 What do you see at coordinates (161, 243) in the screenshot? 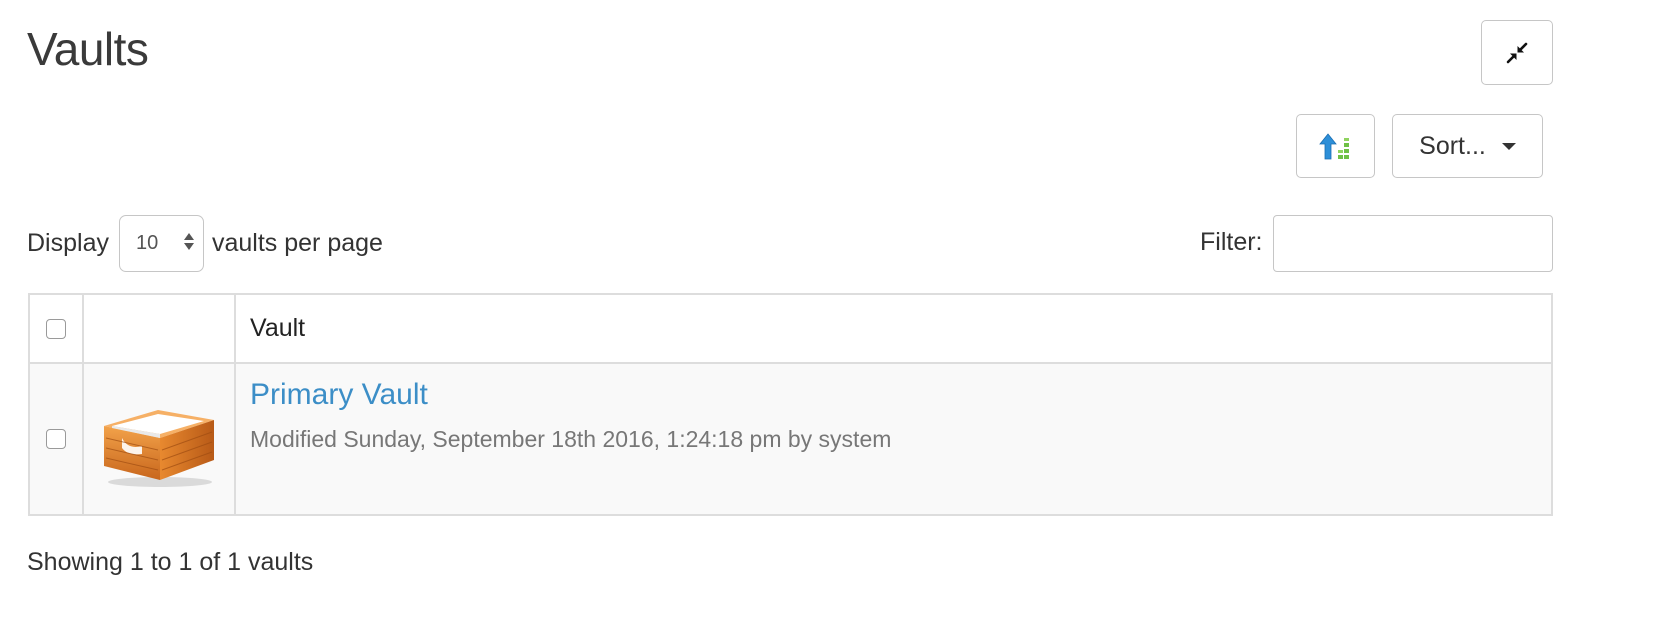
I see `page-size-select: 10` at bounding box center [161, 243].